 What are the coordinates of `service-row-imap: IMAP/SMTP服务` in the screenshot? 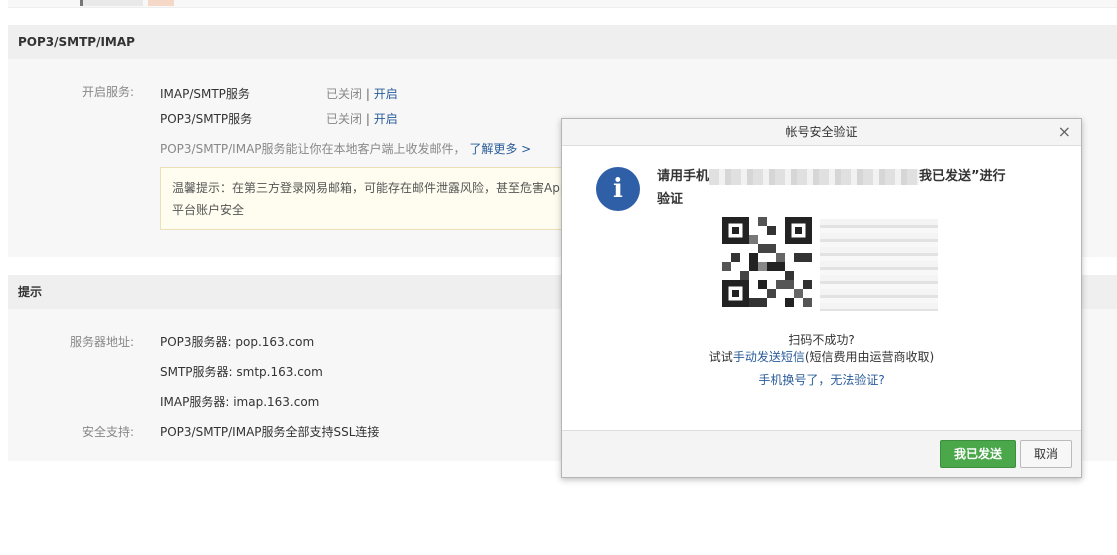 It's located at (205, 93).